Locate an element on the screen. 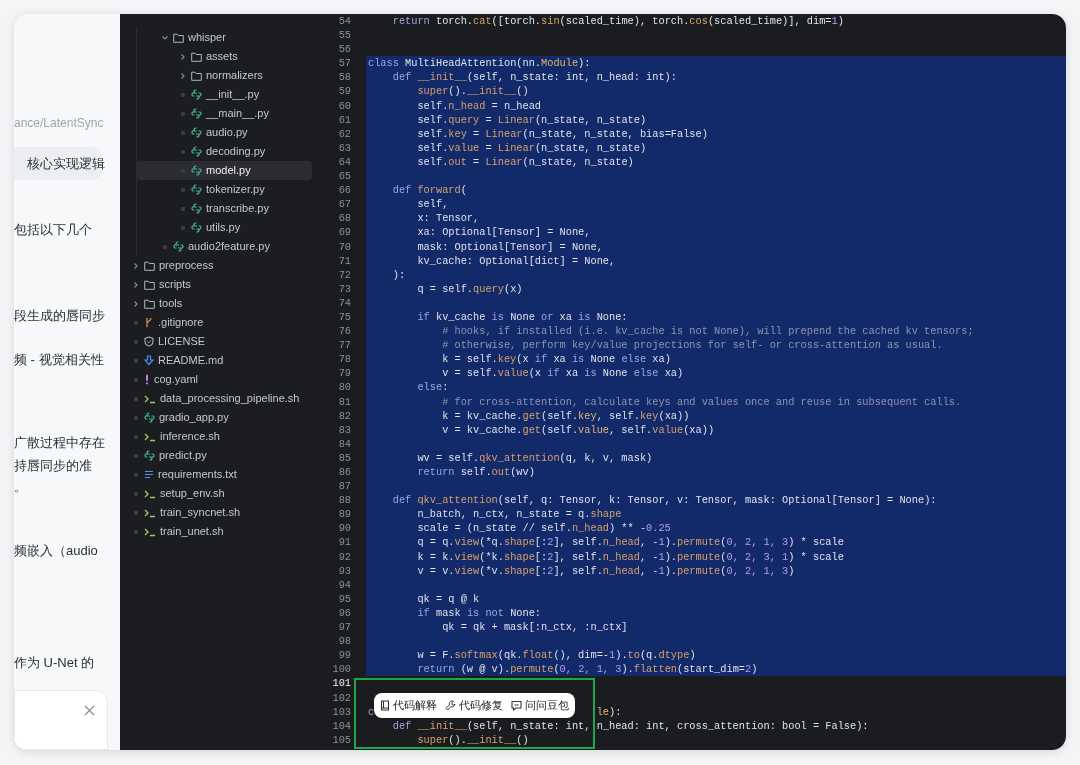 Image resolution: width=1080 pixels, height=765 pixels. line-number: 75 is located at coordinates (344, 317).